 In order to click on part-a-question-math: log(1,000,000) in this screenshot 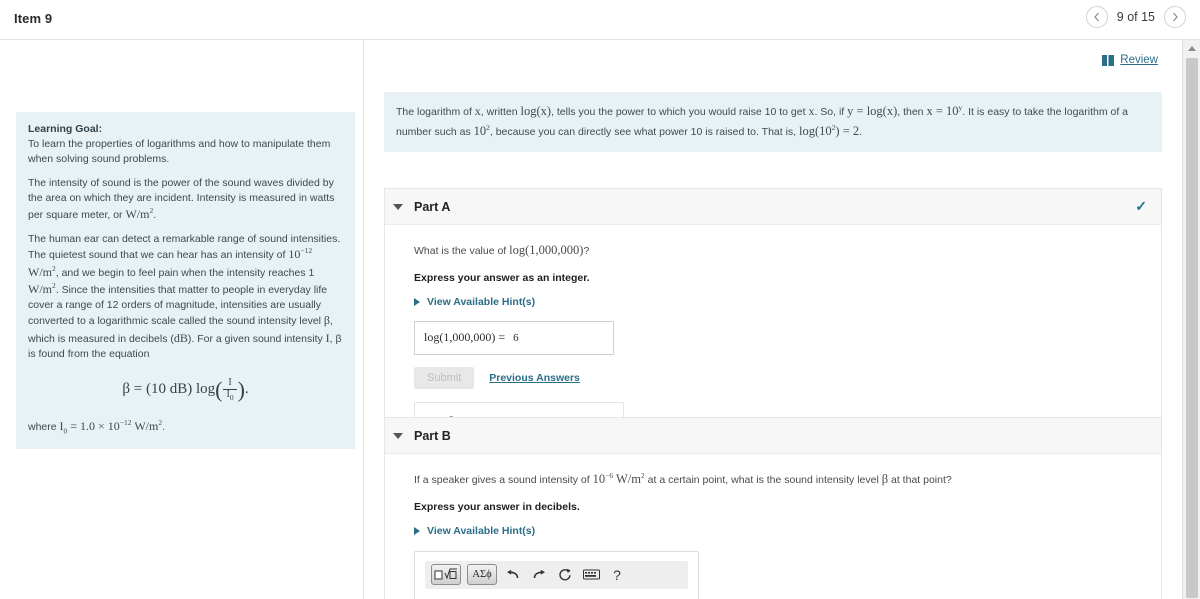, I will do `click(546, 250)`.